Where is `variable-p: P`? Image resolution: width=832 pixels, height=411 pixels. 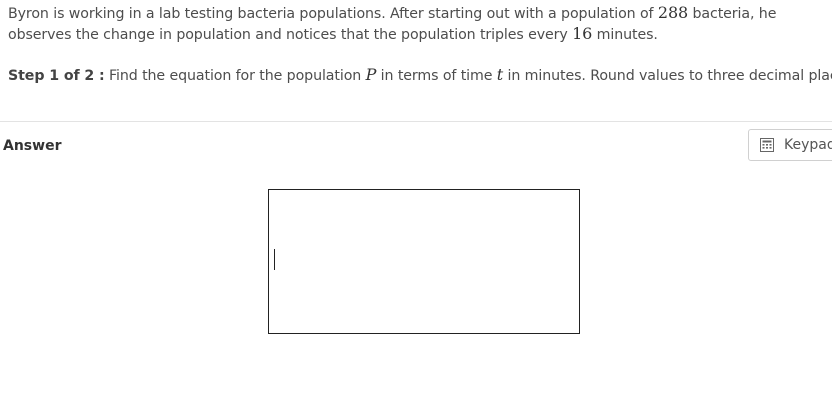 variable-p: P is located at coordinates (371, 74).